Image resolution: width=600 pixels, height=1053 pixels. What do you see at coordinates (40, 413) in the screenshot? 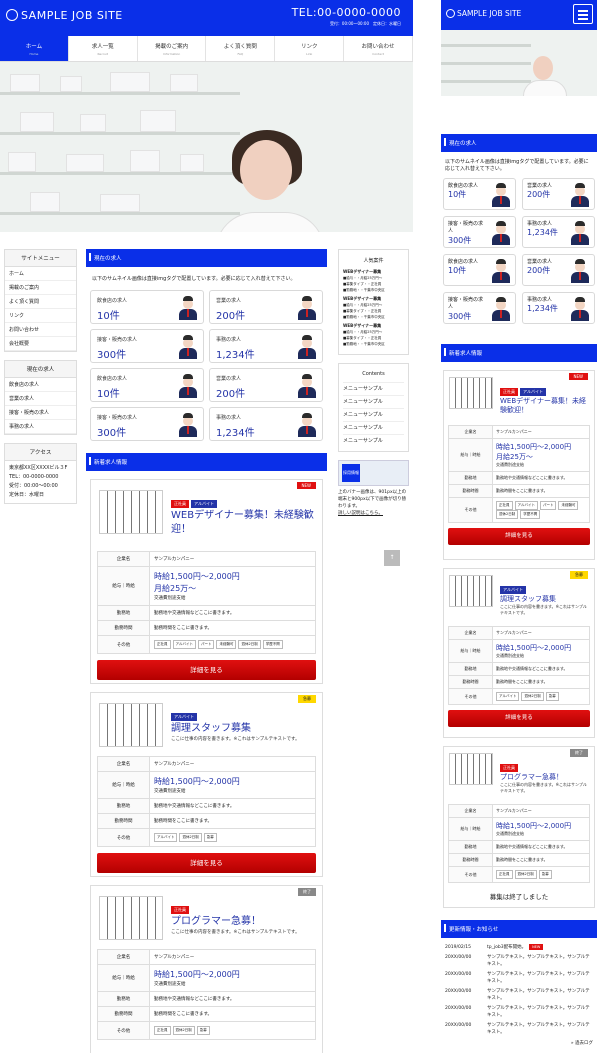
I see `jobs-item-service: 接客・販売の求人` at bounding box center [40, 413].